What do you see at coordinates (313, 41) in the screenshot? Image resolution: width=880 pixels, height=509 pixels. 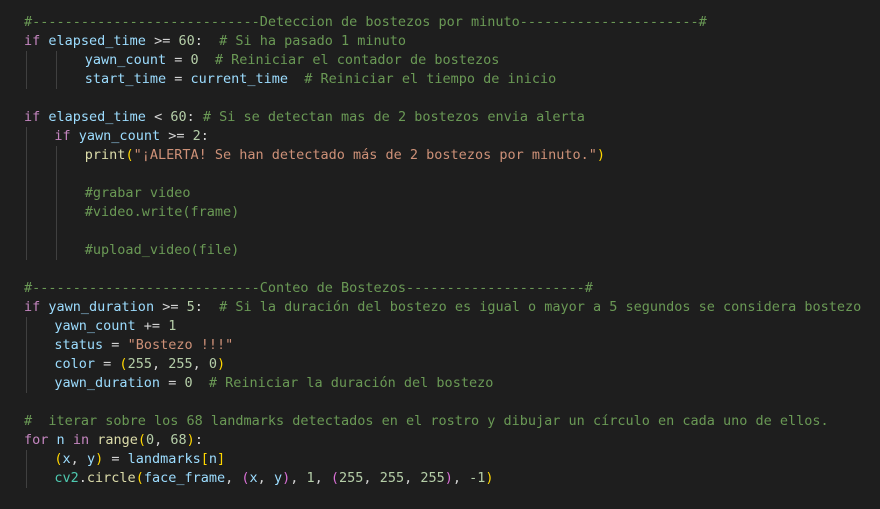 I see `code-token: # Si ha pasado 1 minuto` at bounding box center [313, 41].